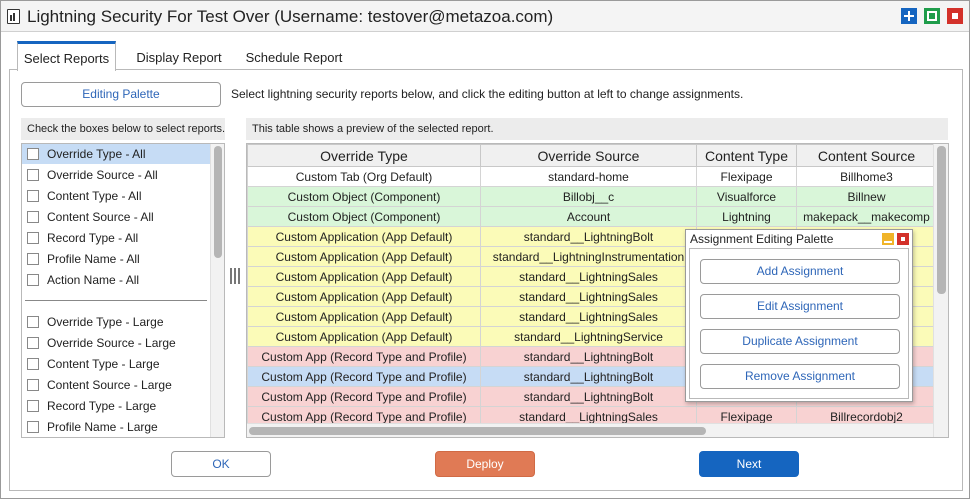 The image size is (970, 499). What do you see at coordinates (364, 176) in the screenshot?
I see `table-cell: Custom Tab (Org Default)` at bounding box center [364, 176].